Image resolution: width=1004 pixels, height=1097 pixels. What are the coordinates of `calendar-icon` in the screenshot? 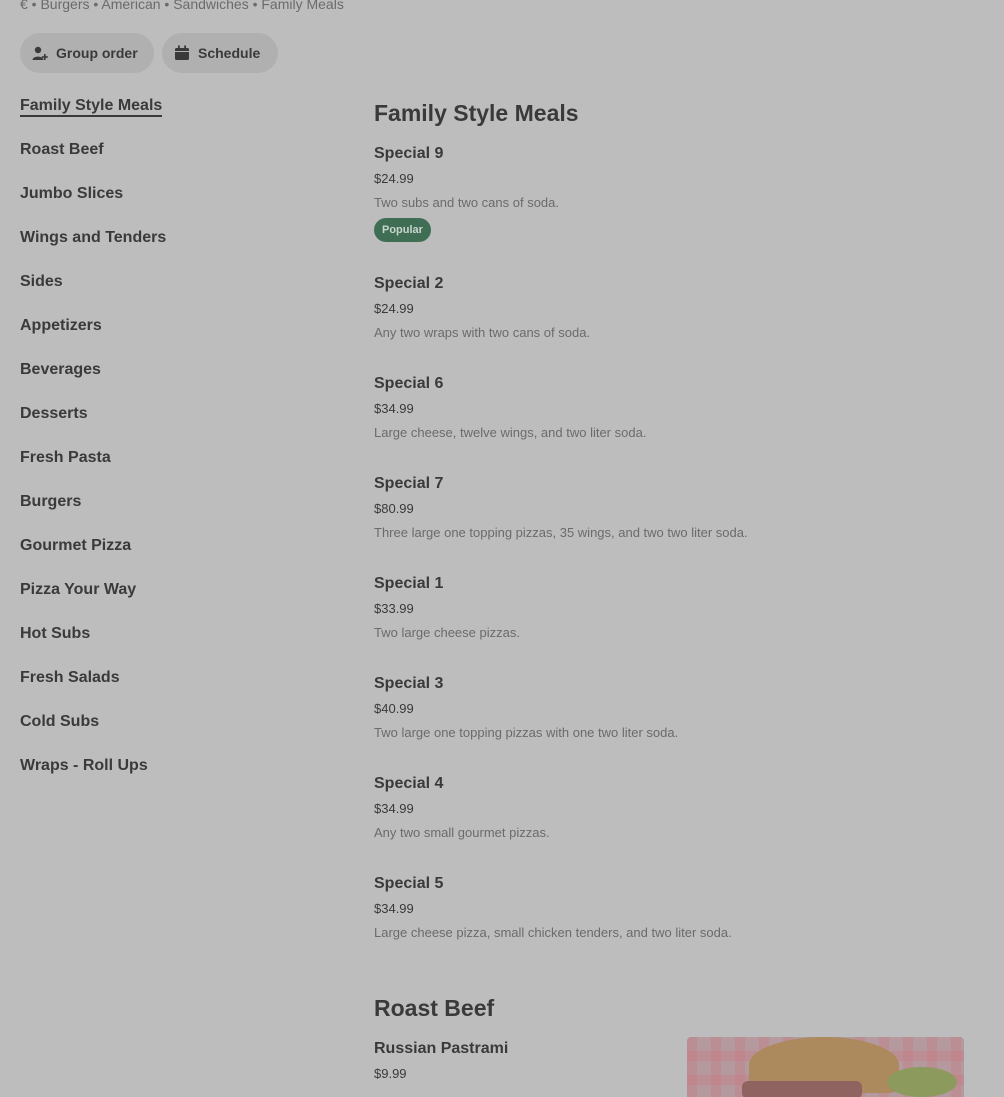 It's located at (182, 52).